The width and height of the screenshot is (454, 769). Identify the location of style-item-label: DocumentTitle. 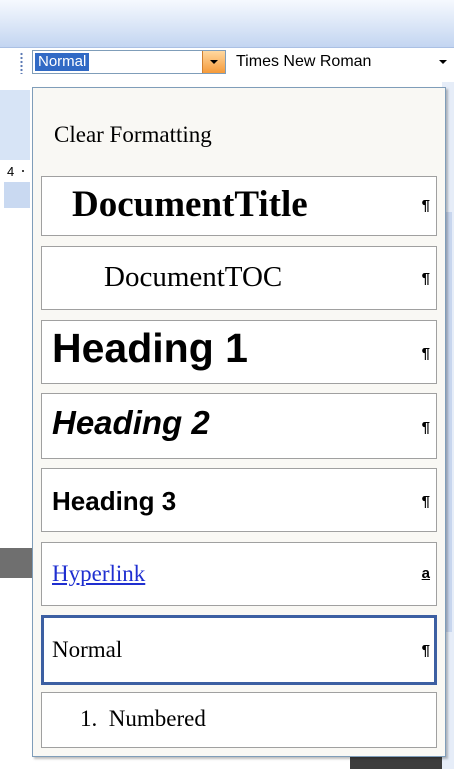
(190, 204).